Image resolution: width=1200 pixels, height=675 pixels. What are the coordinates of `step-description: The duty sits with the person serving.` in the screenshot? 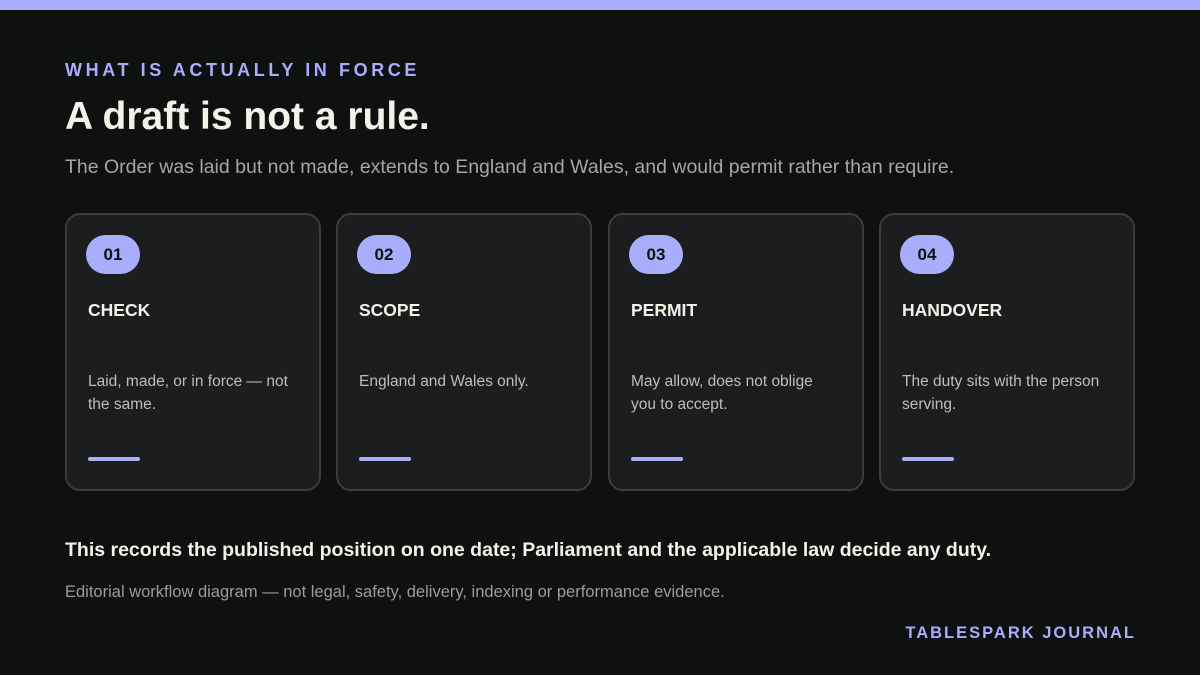 It's located at (1001, 393).